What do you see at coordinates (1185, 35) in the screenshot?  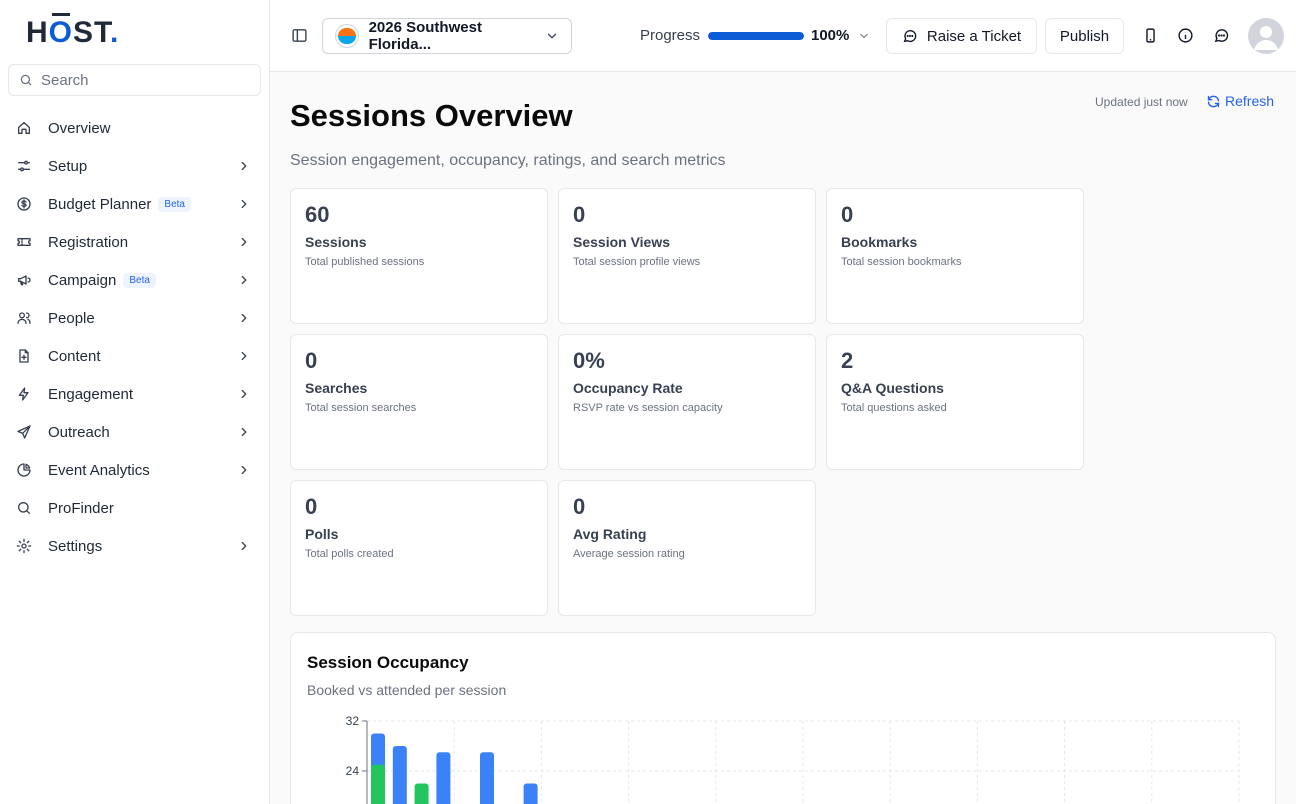 I see `info-icon` at bounding box center [1185, 35].